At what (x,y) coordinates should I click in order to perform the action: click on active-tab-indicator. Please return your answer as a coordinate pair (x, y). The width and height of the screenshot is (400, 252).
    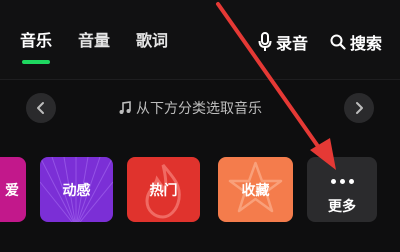
    Looking at the image, I should click on (36, 62).